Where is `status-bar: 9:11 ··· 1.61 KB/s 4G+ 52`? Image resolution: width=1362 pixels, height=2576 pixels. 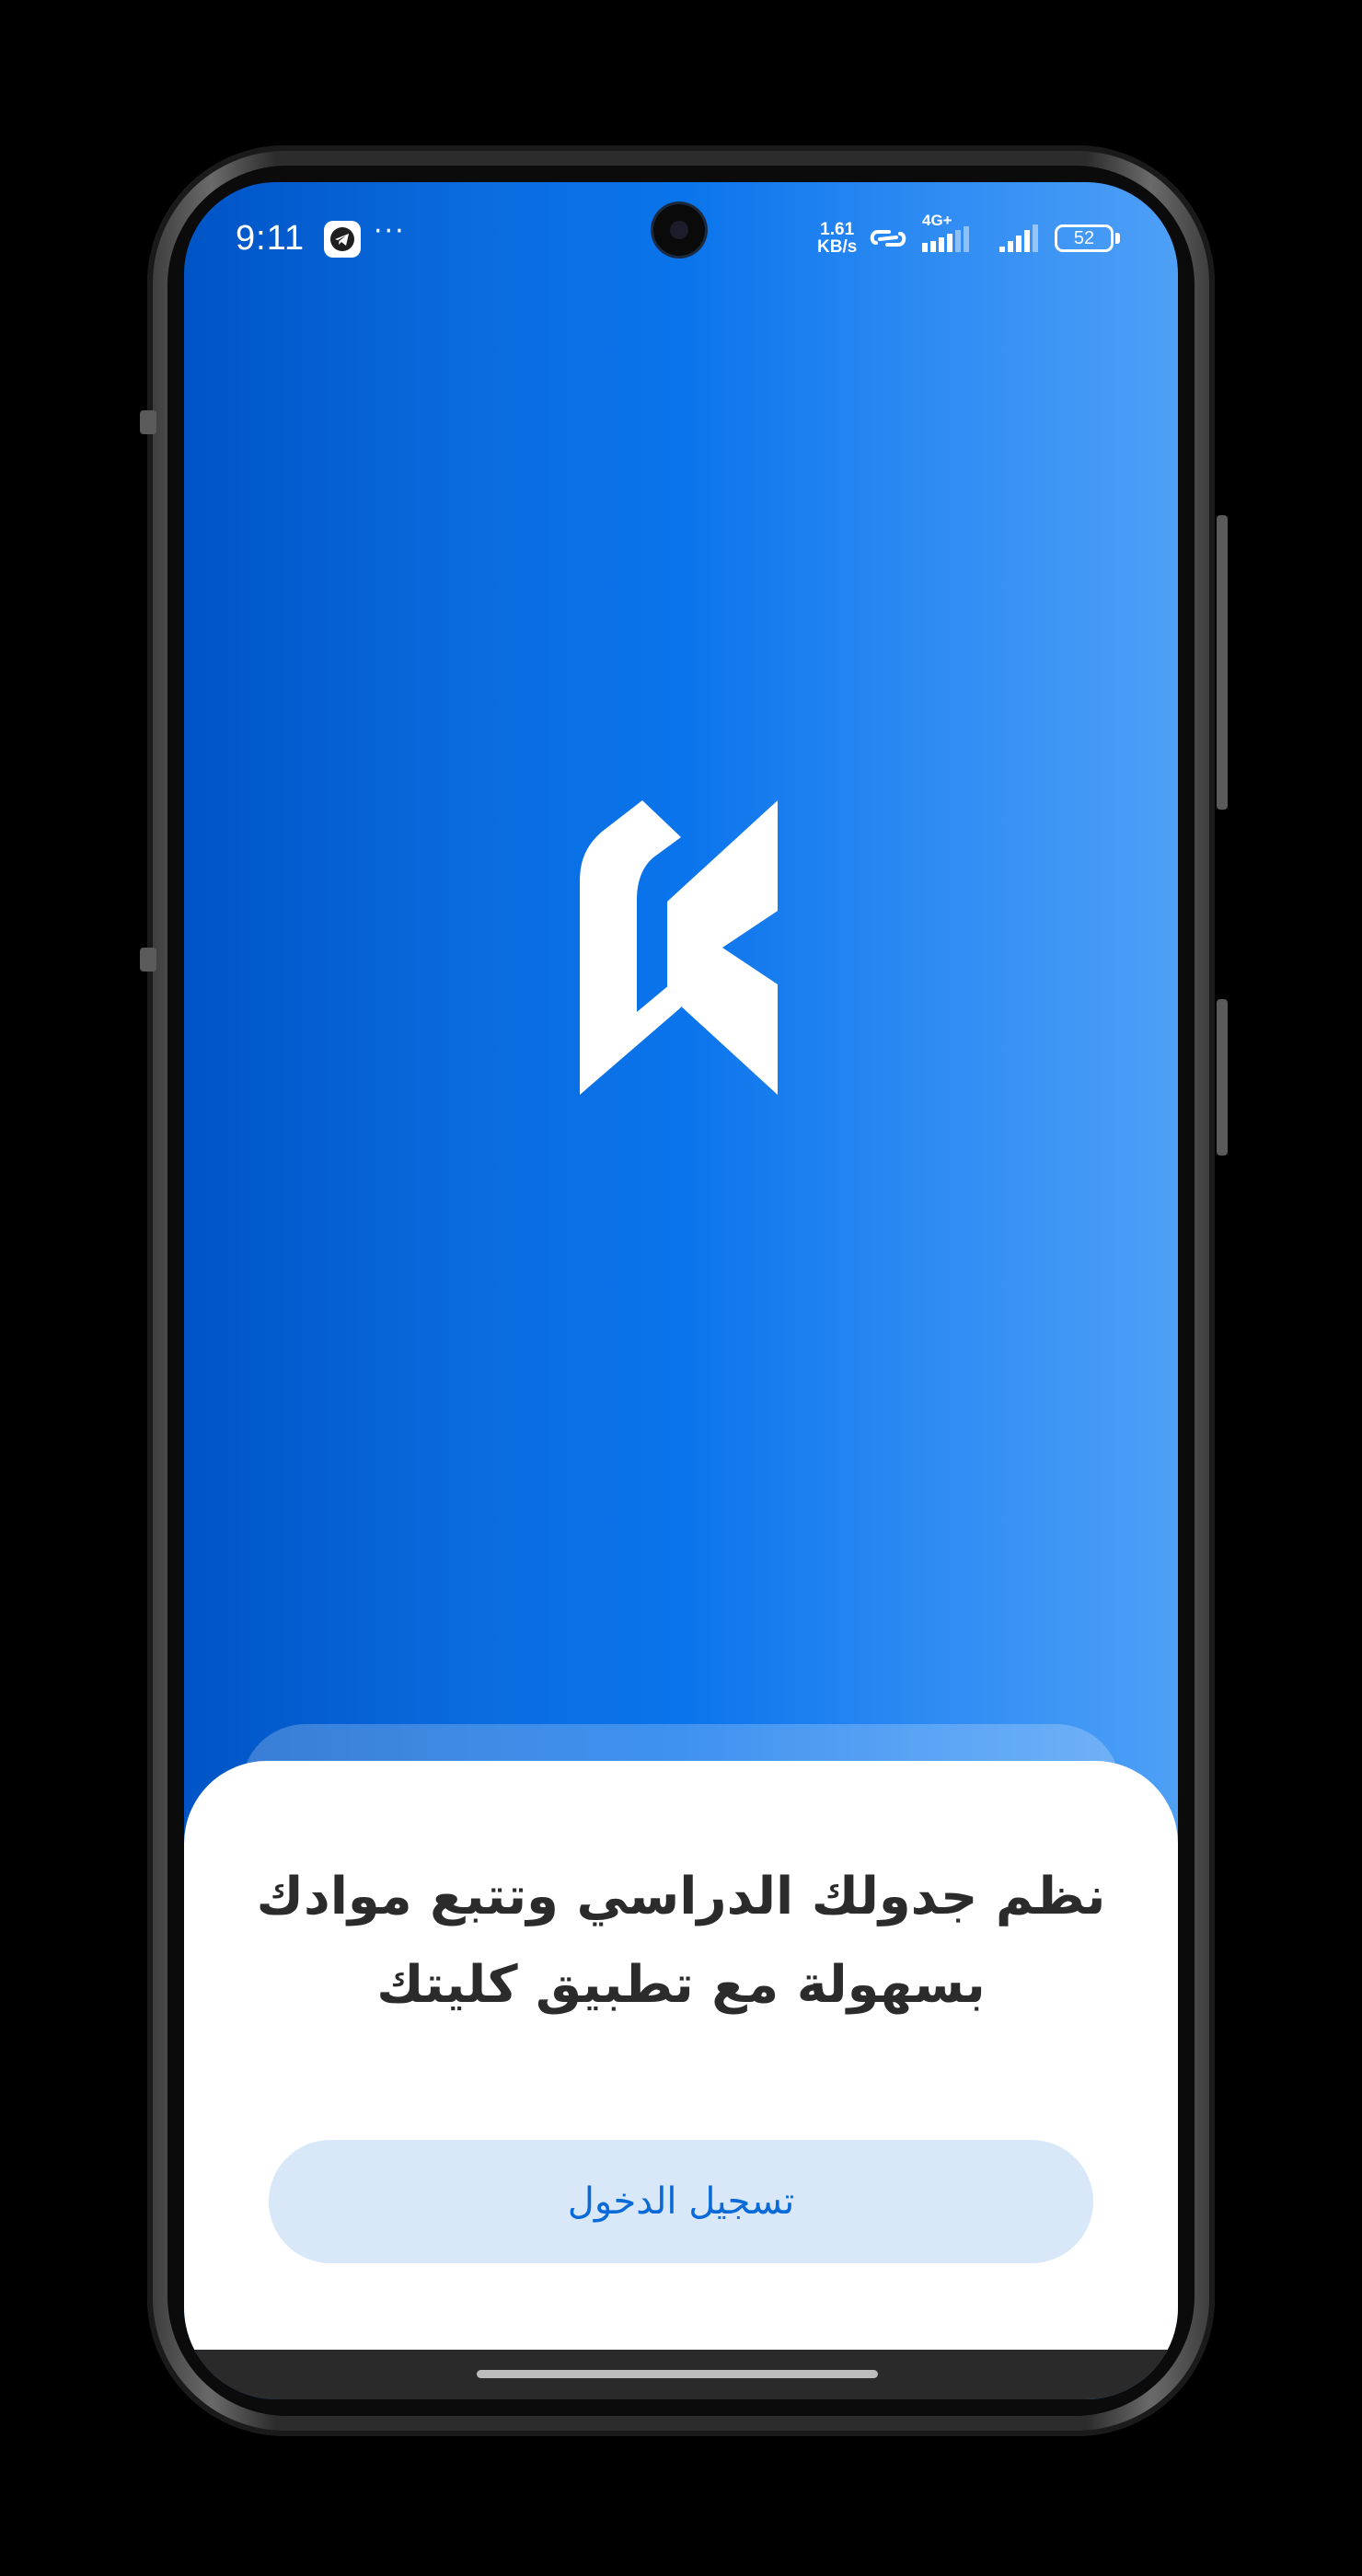
status-bar: 9:11 ··· 1.61 KB/s 4G+ 52 is located at coordinates (681, 232).